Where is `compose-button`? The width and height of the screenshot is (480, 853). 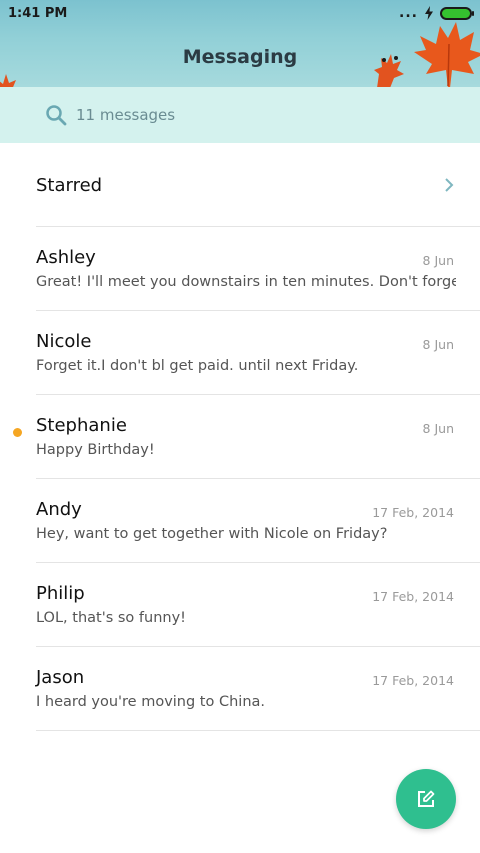
compose-button is located at coordinates (426, 799).